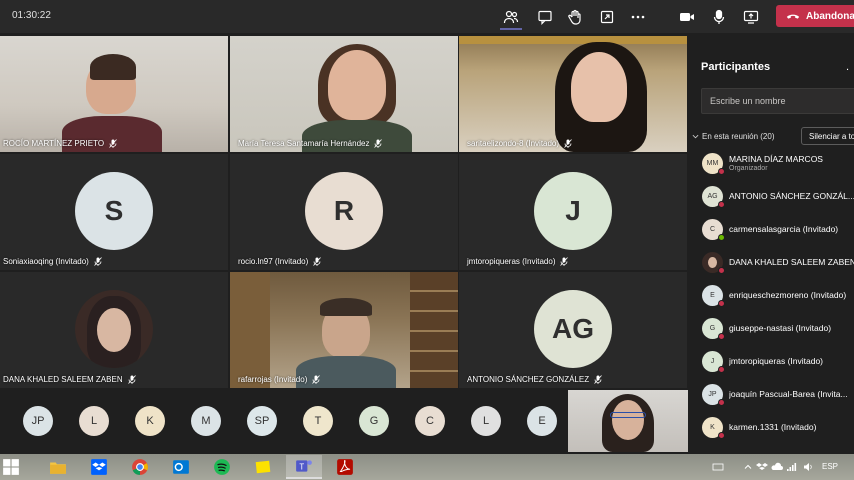 This screenshot has height=480, width=854. I want to click on chrome-icon, so click(140, 467).